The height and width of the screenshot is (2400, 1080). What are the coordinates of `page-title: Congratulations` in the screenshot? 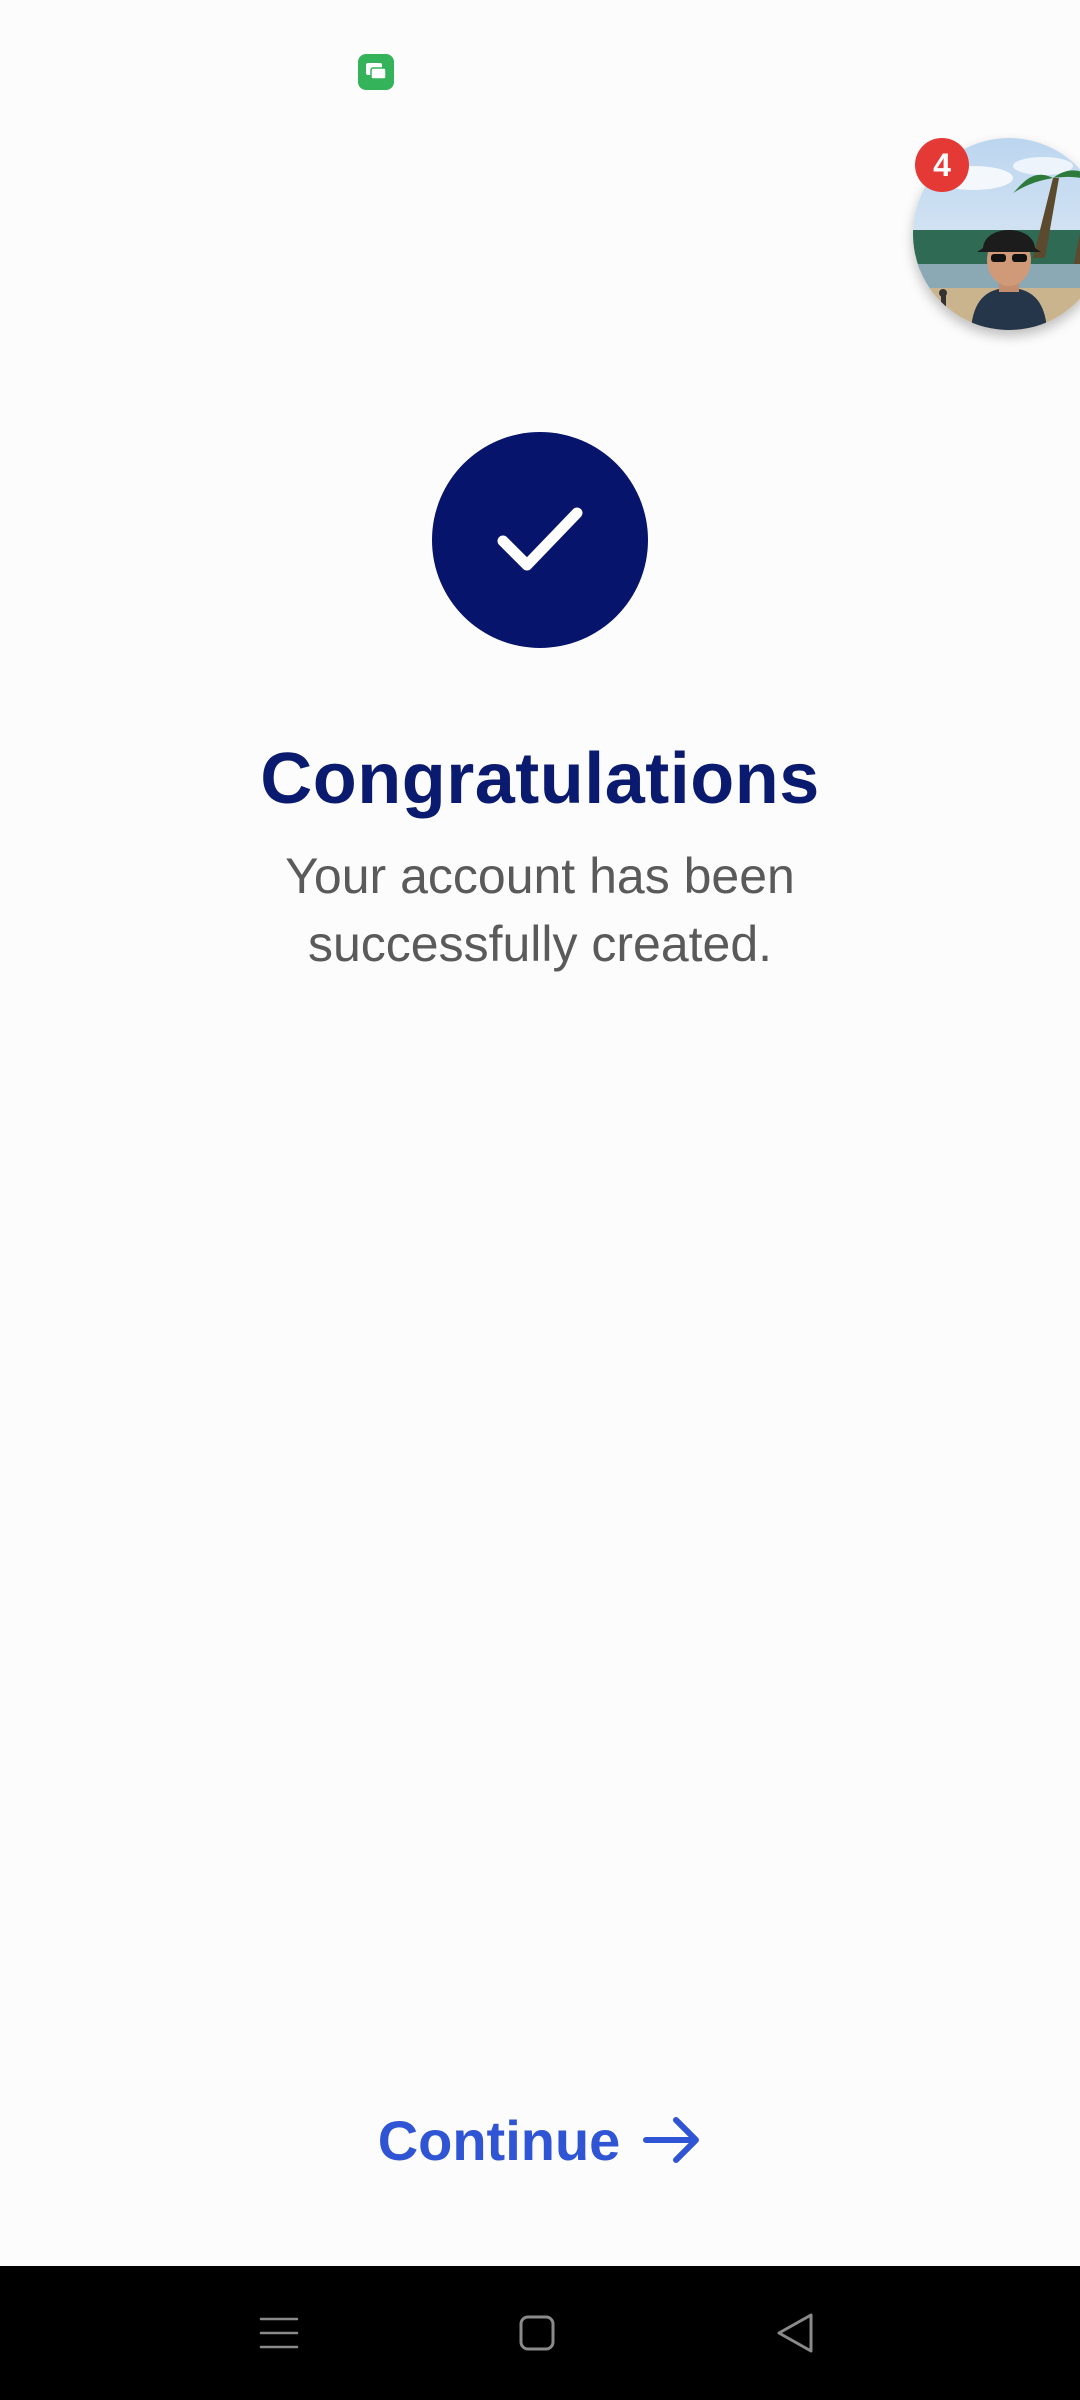 It's located at (540, 779).